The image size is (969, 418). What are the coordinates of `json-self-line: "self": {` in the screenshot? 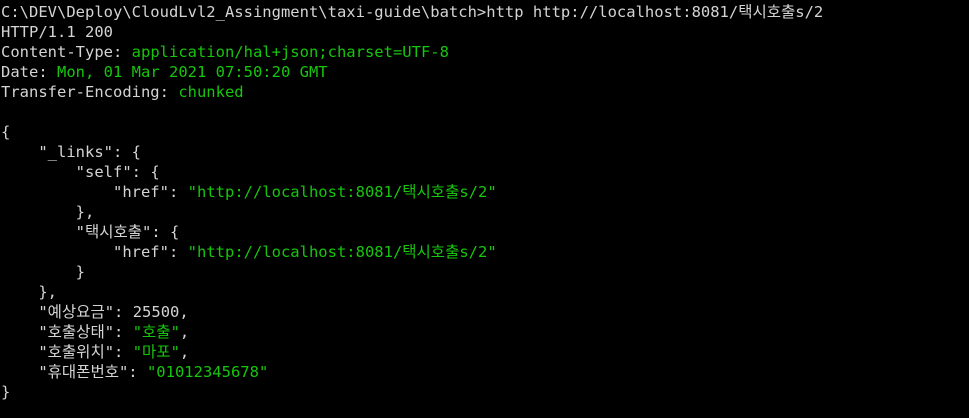 It's located at (117, 172).